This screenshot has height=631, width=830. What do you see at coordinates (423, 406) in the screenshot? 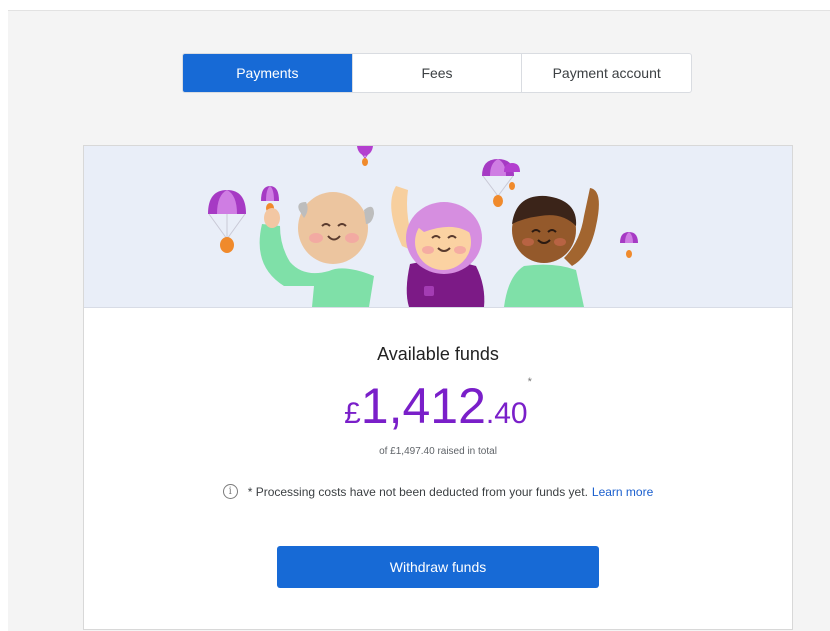
I see `amount-whole: 1,412` at bounding box center [423, 406].